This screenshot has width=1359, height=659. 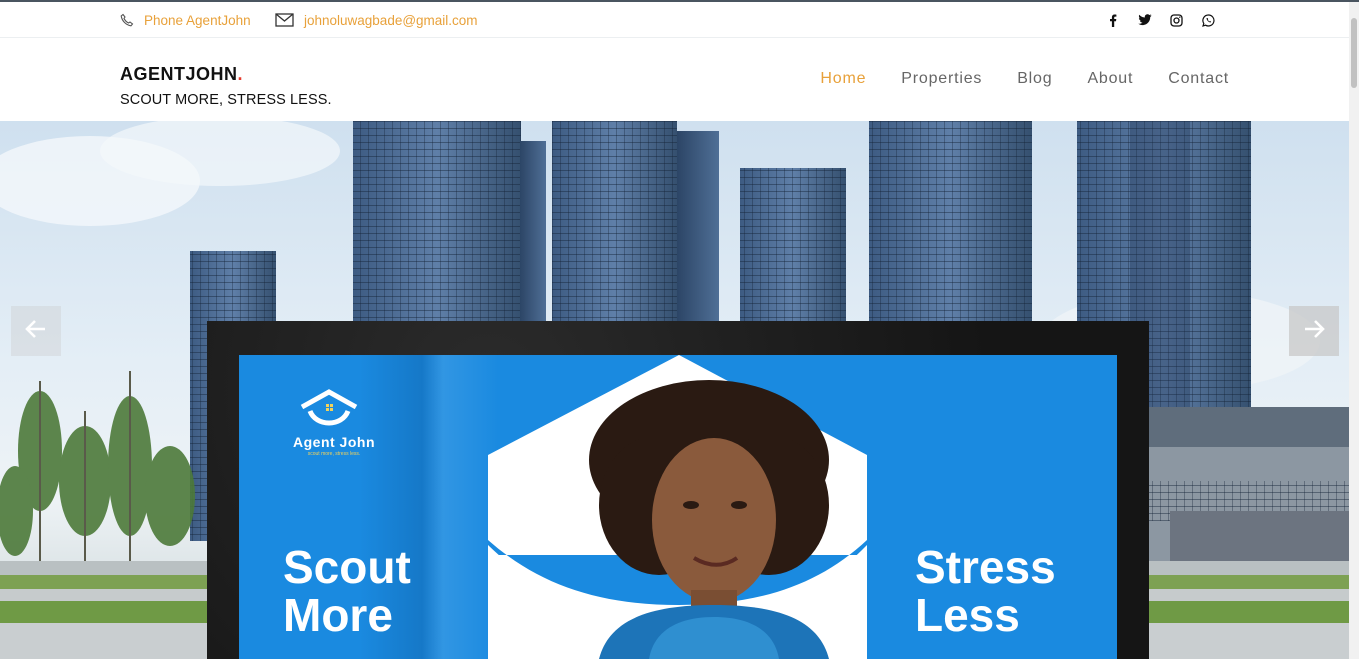 I want to click on poster-right-heading: Stress Less, so click(x=985, y=591).